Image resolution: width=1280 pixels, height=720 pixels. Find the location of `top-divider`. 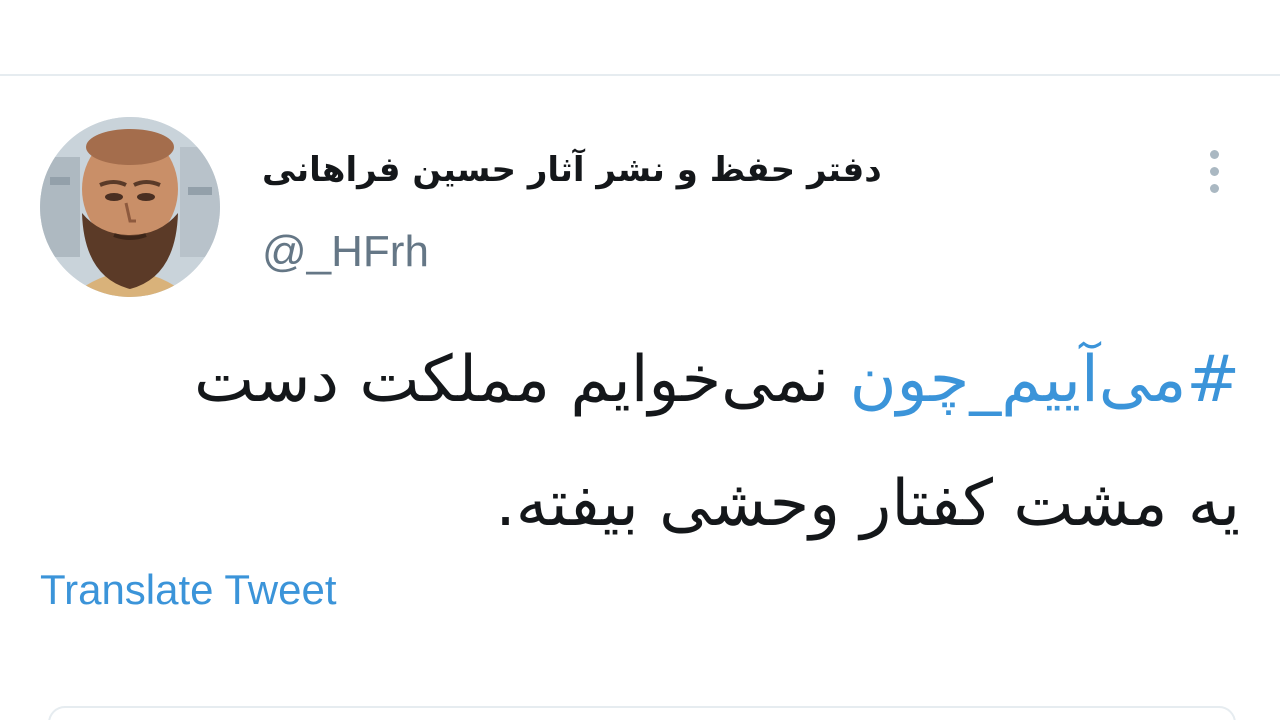

top-divider is located at coordinates (640, 75).